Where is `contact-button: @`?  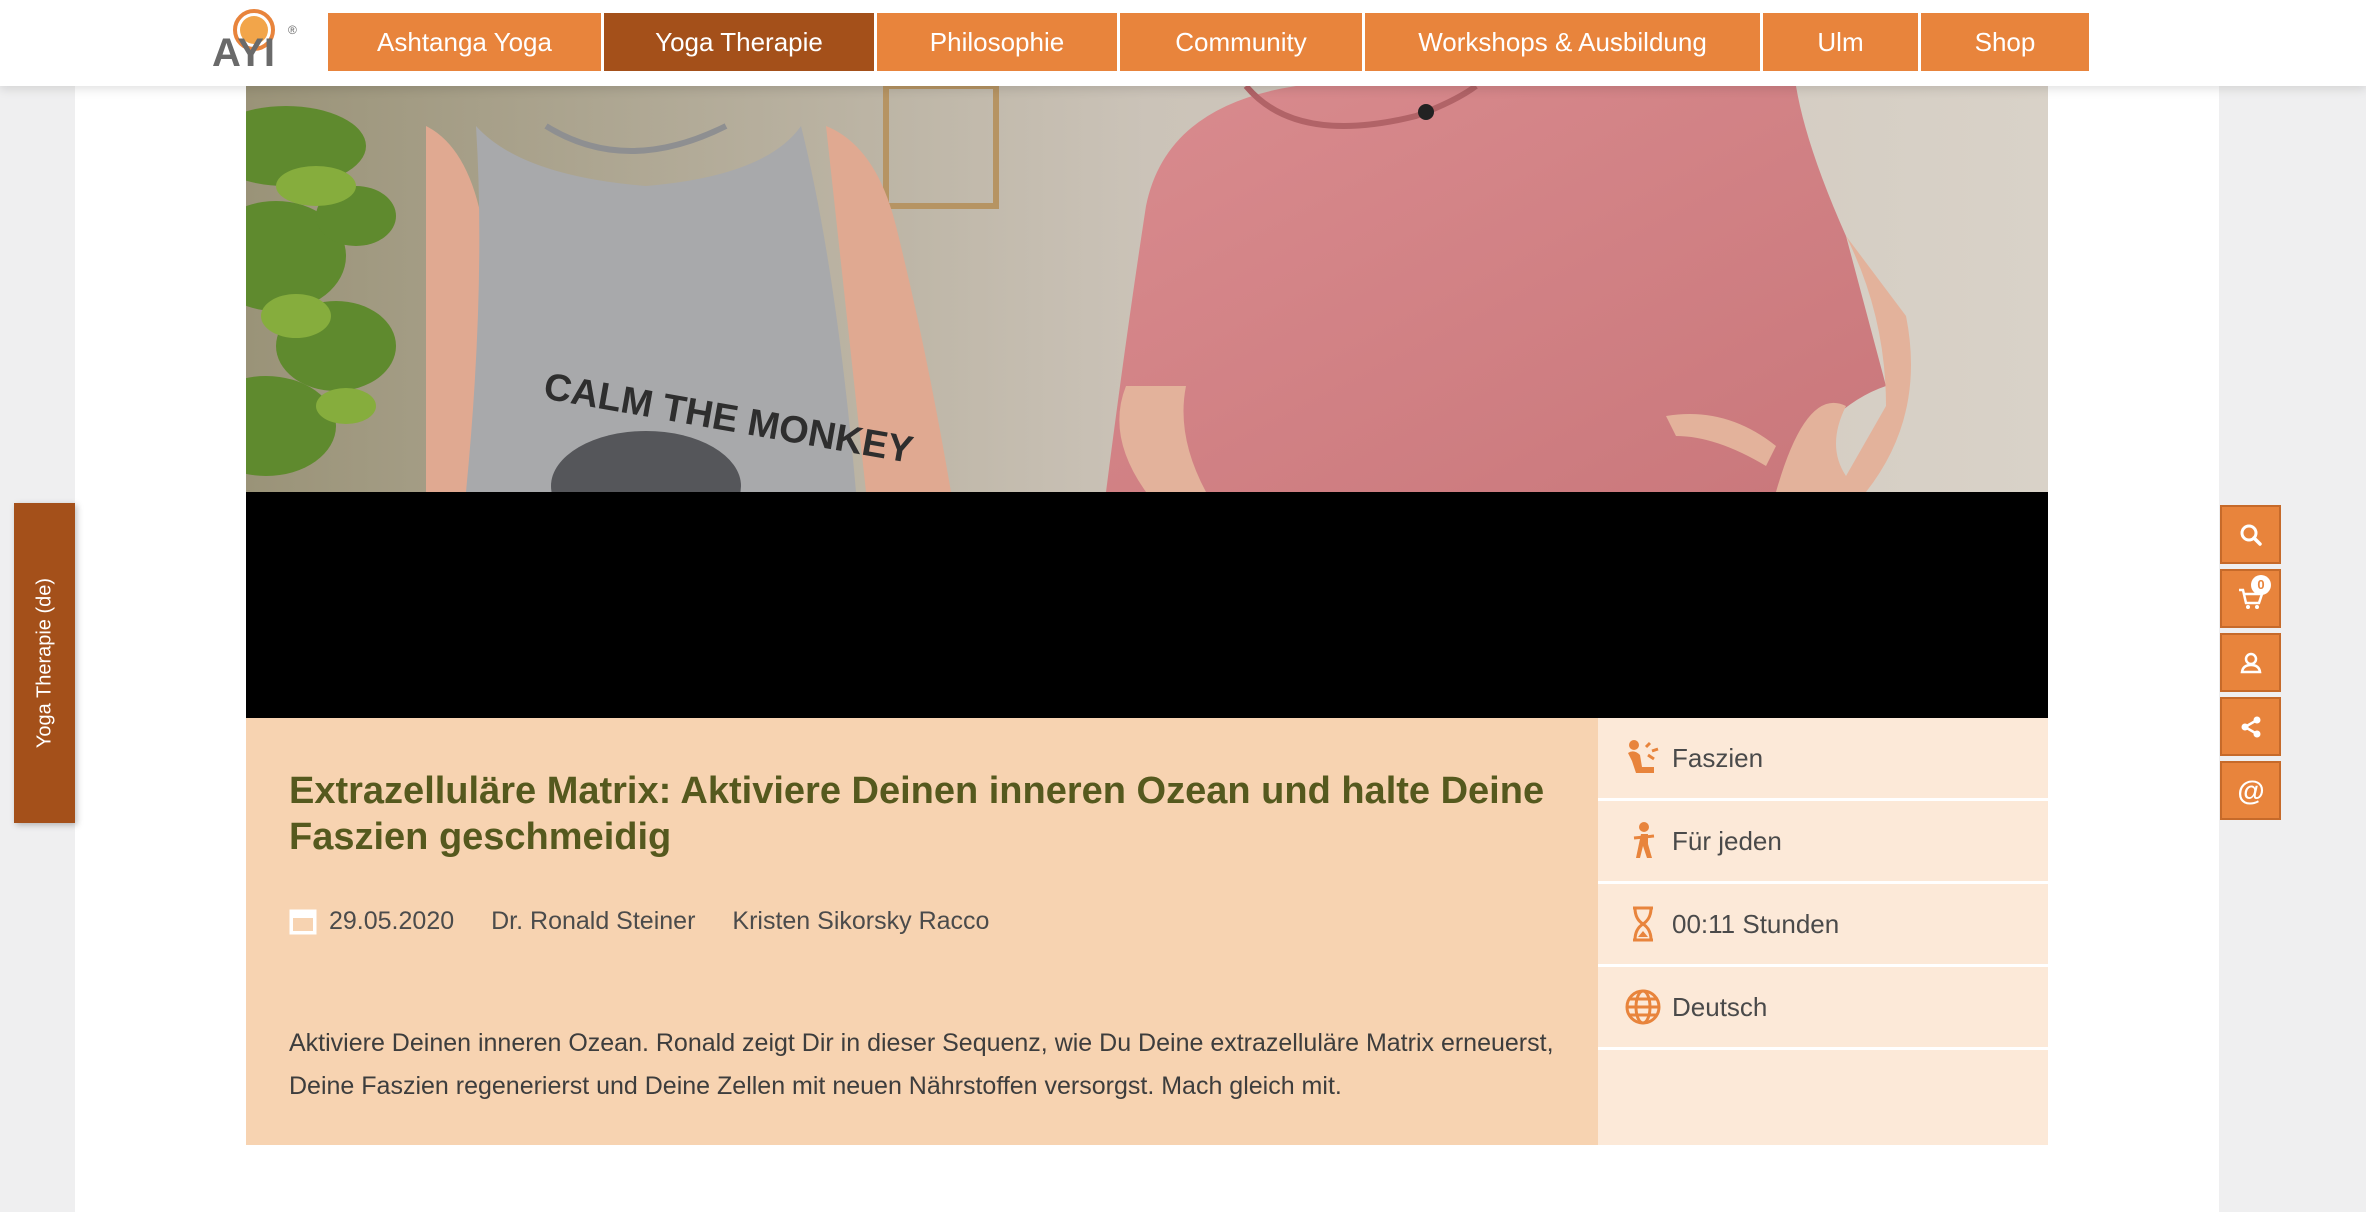
contact-button: @ is located at coordinates (2250, 790).